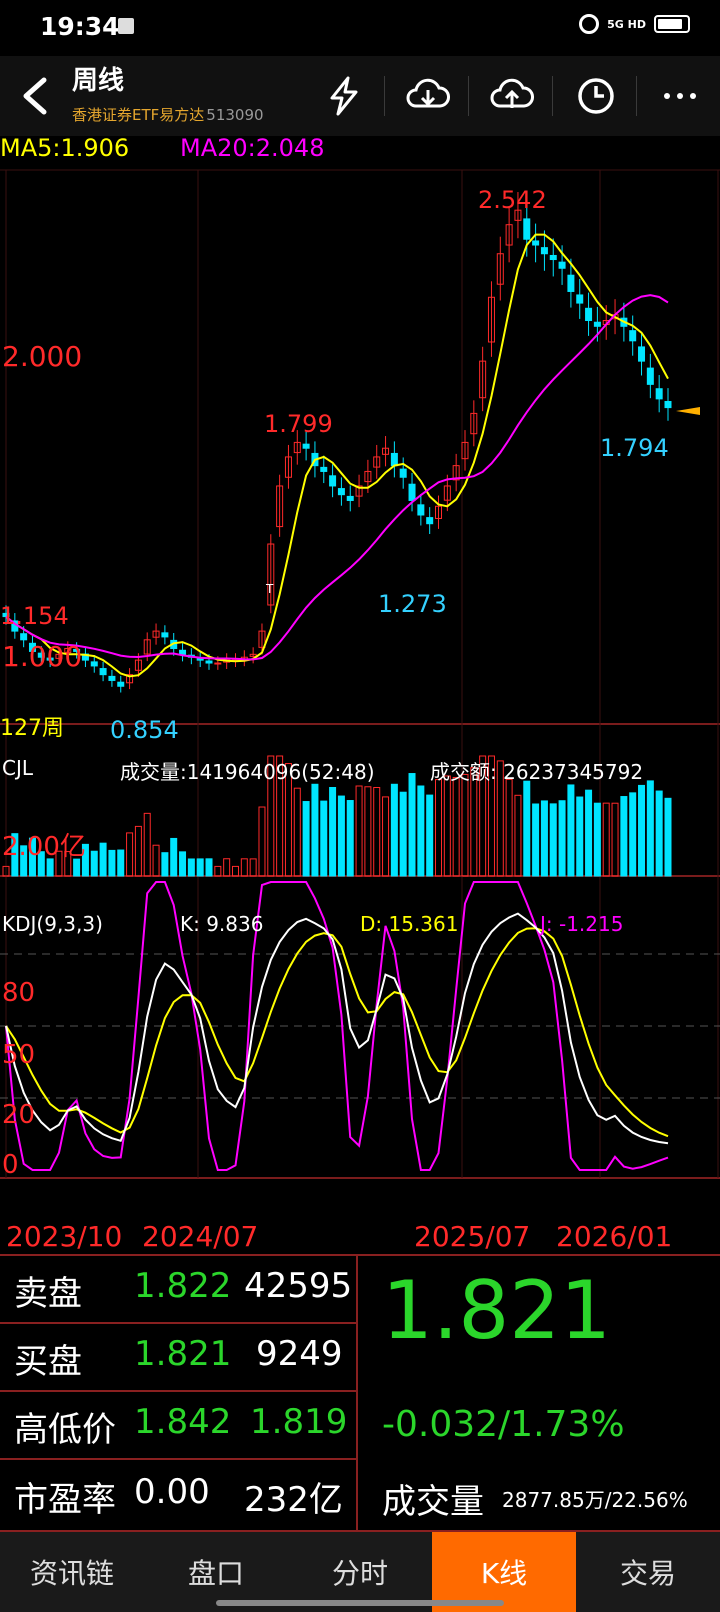 The width and height of the screenshot is (720, 1612). Describe the element at coordinates (17, 768) in the screenshot. I see `volume-indicator-name: CJL` at that location.